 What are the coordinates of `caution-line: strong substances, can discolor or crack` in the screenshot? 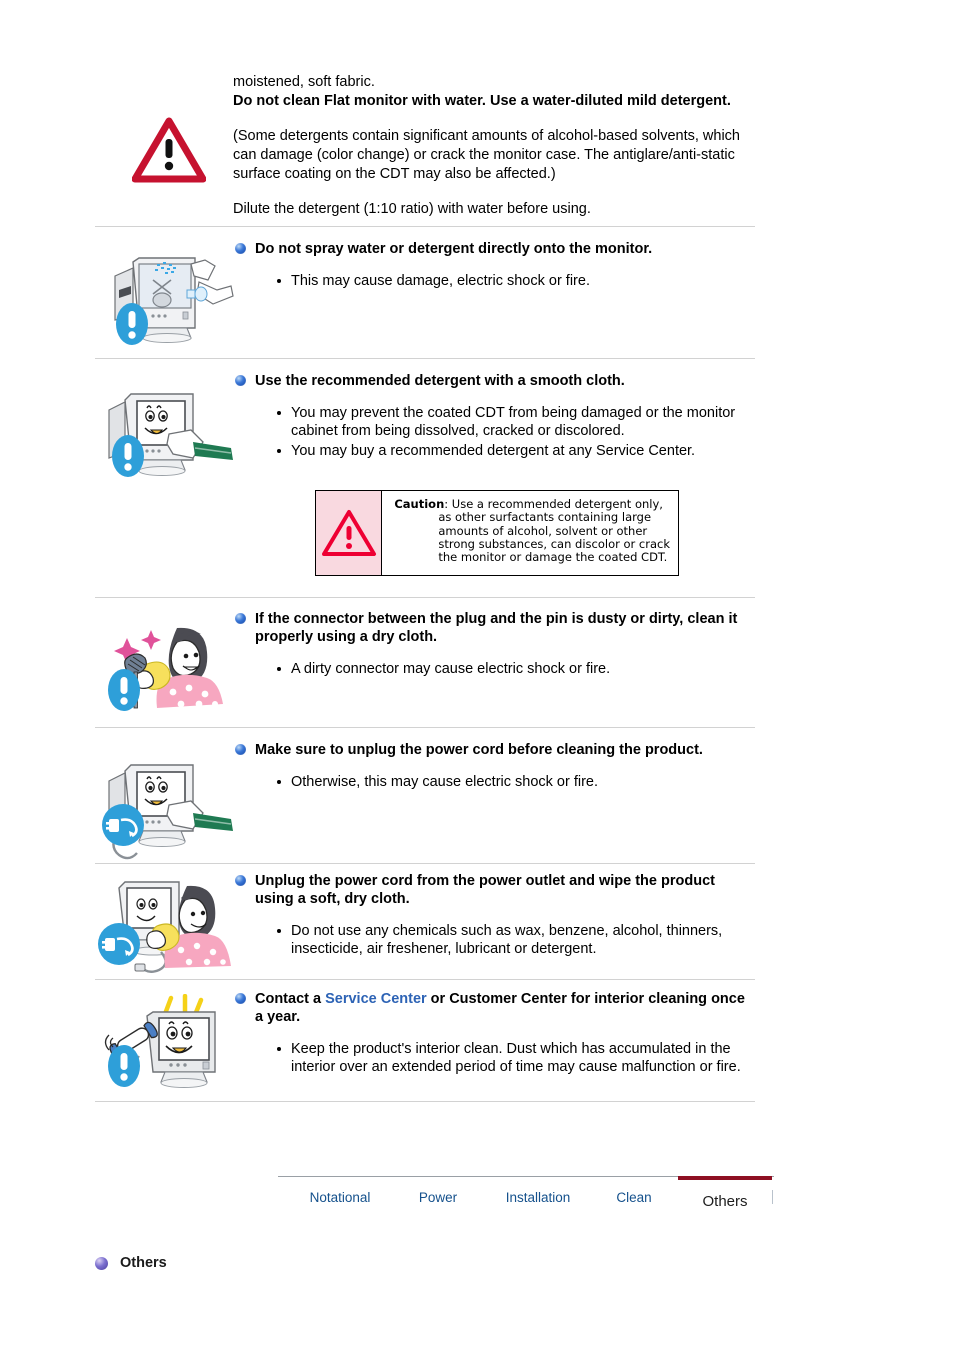 It's located at (554, 543).